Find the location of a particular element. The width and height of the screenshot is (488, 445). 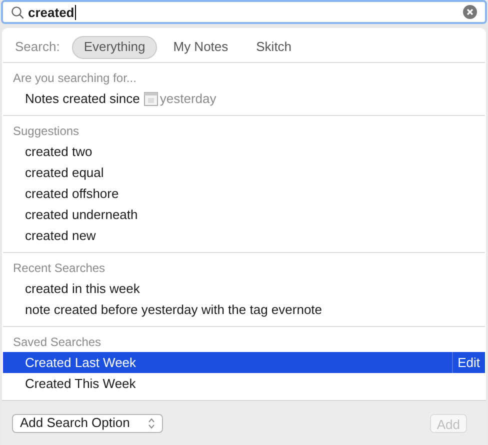

section-header: Saved Searches is located at coordinates (57, 342).